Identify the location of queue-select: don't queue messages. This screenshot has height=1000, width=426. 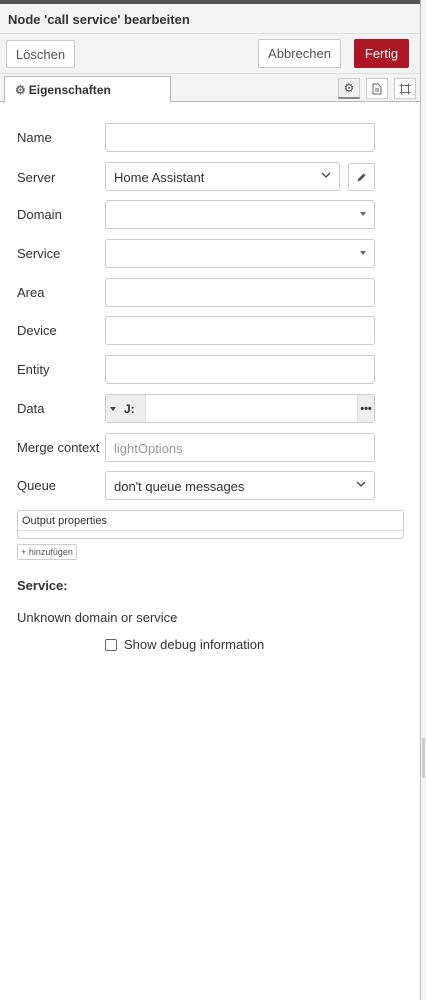
(240, 485).